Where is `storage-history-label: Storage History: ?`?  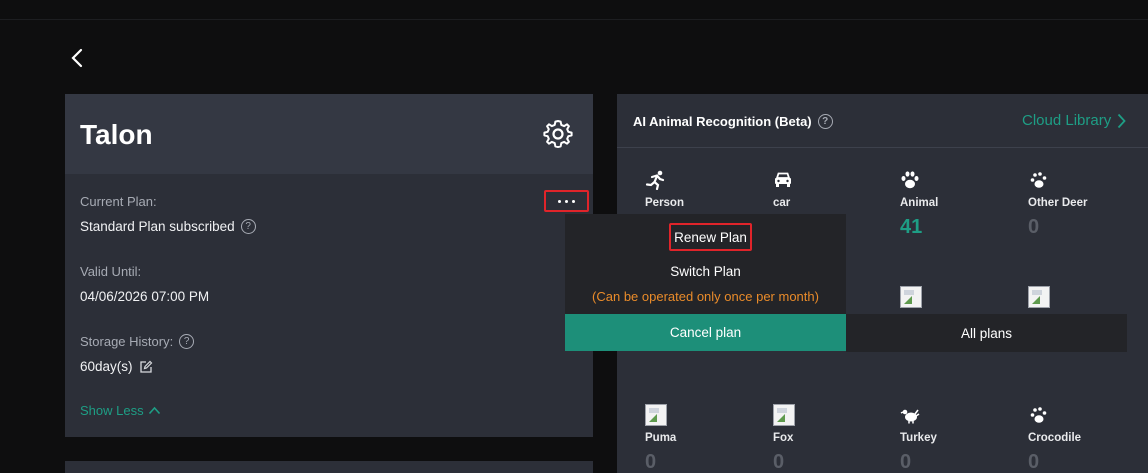 storage-history-label: Storage History: ? is located at coordinates (137, 341).